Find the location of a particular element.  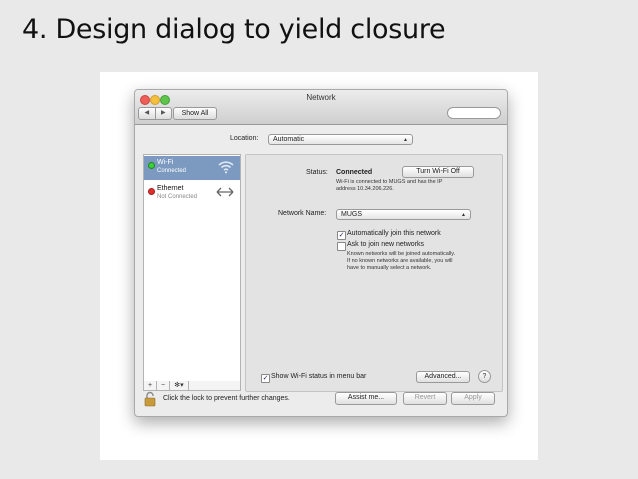

apply-button: Apply is located at coordinates (473, 398).